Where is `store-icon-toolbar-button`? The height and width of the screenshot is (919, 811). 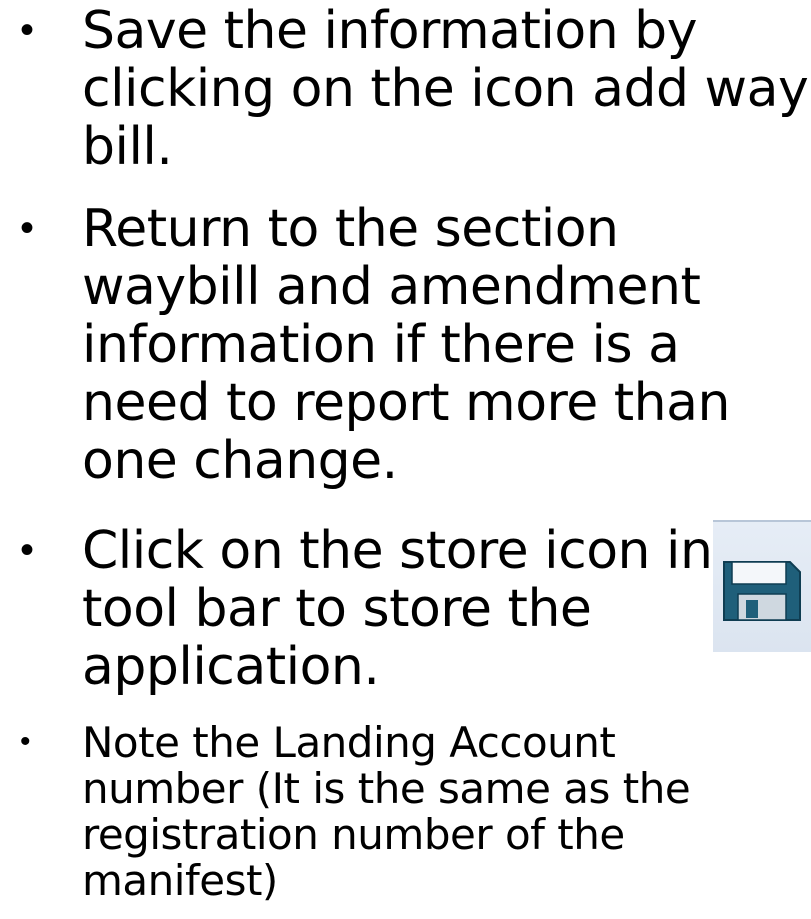
store-icon-toolbar-button is located at coordinates (762, 586).